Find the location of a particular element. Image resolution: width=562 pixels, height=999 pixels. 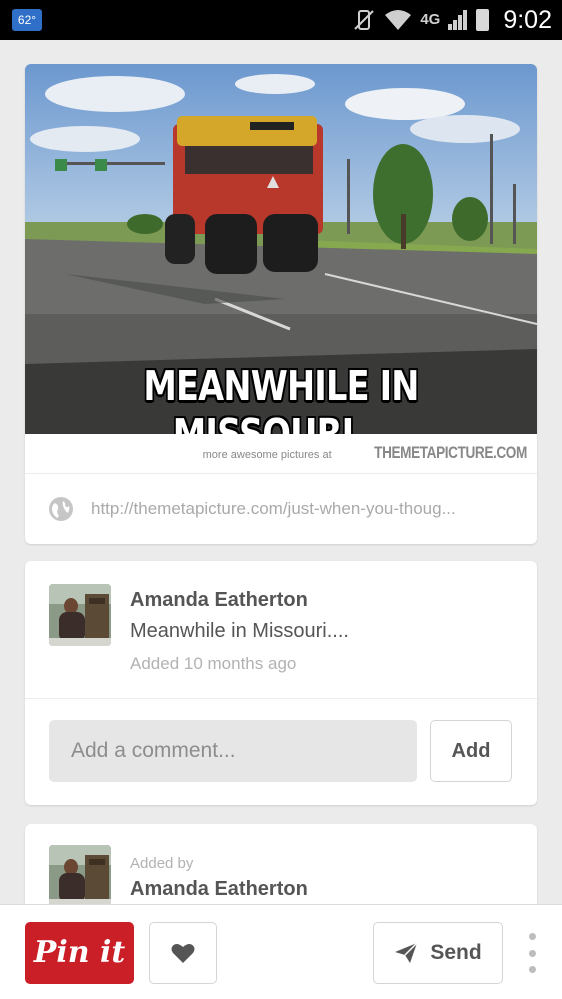

signal-strength-icon is located at coordinates (458, 20).